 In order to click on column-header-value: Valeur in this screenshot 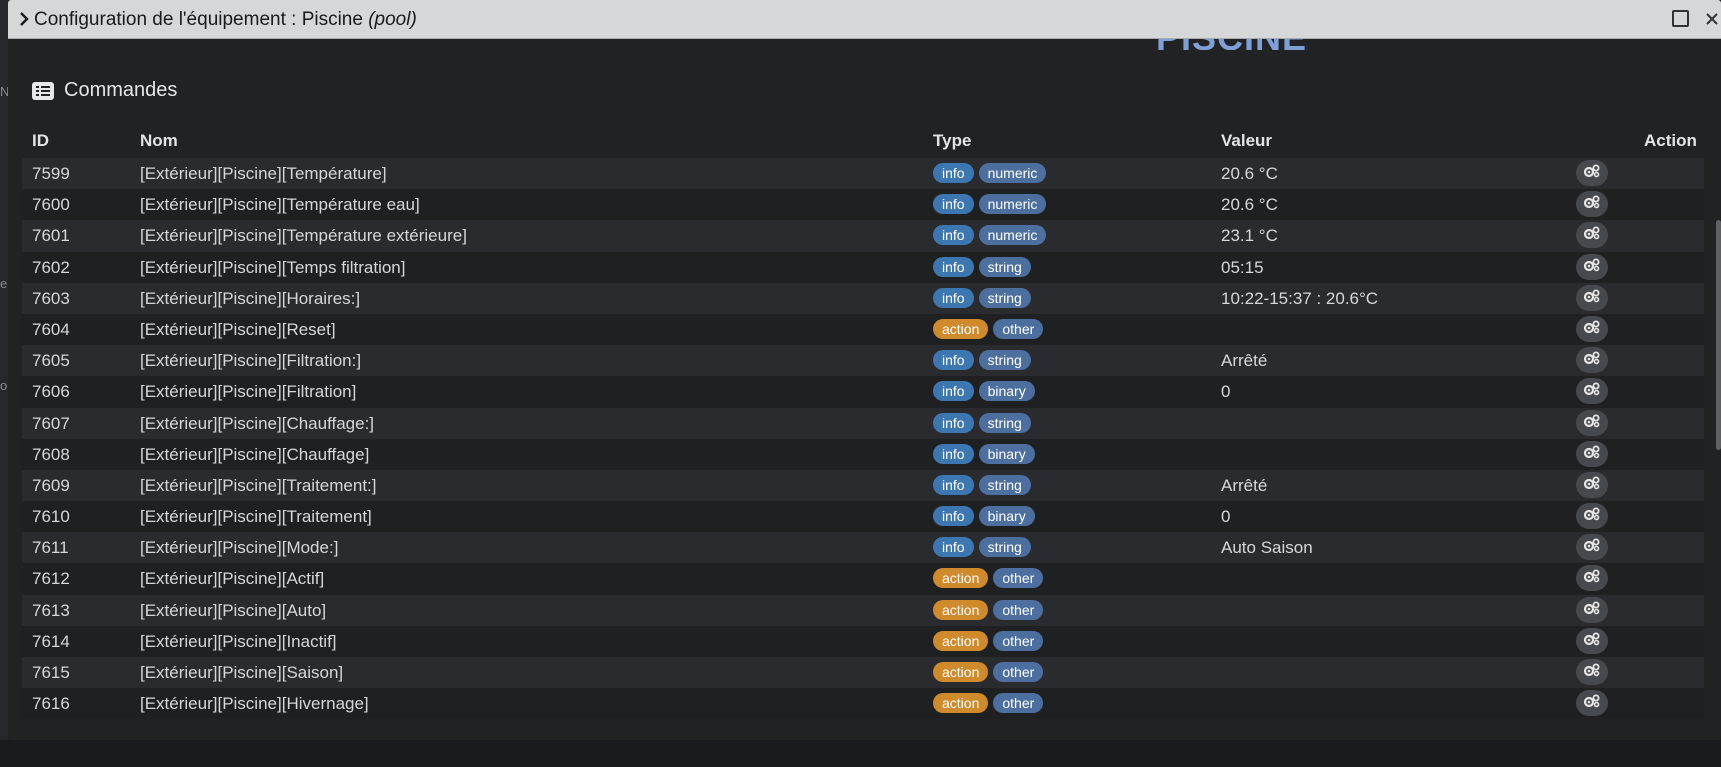, I will do `click(1246, 141)`.